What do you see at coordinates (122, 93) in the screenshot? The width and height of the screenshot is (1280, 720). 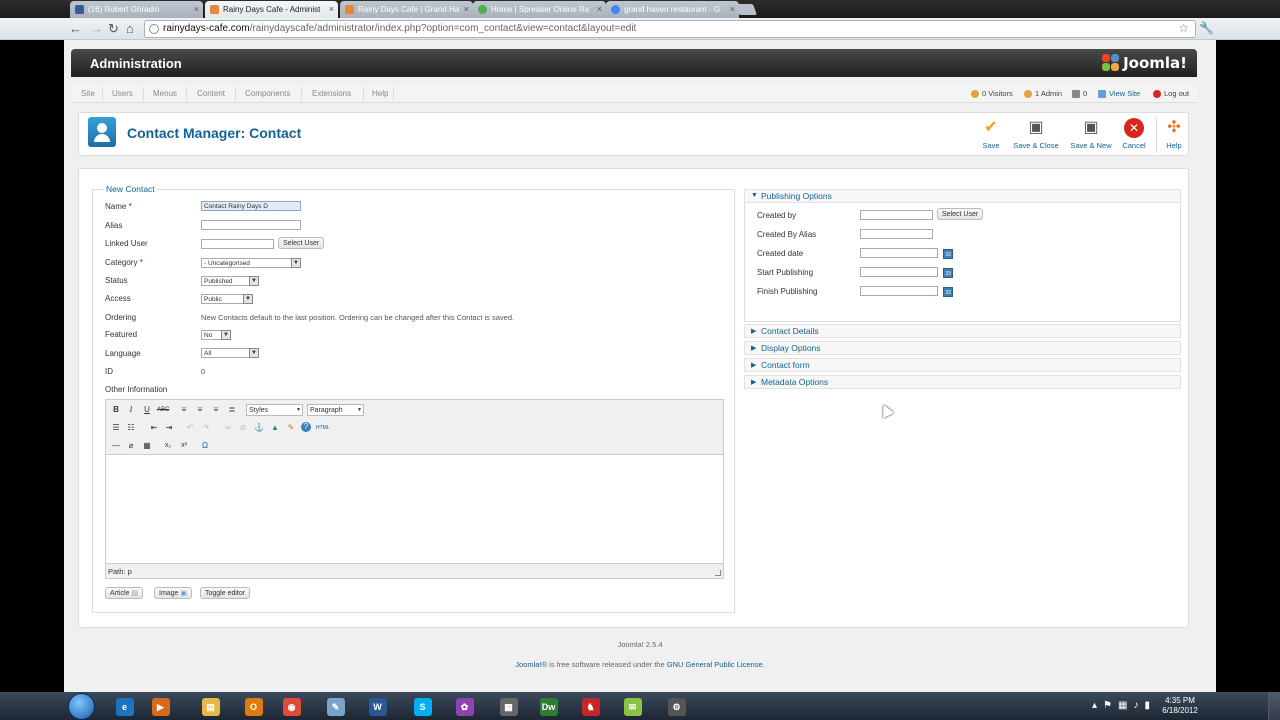 I see `menu-users: Users` at bounding box center [122, 93].